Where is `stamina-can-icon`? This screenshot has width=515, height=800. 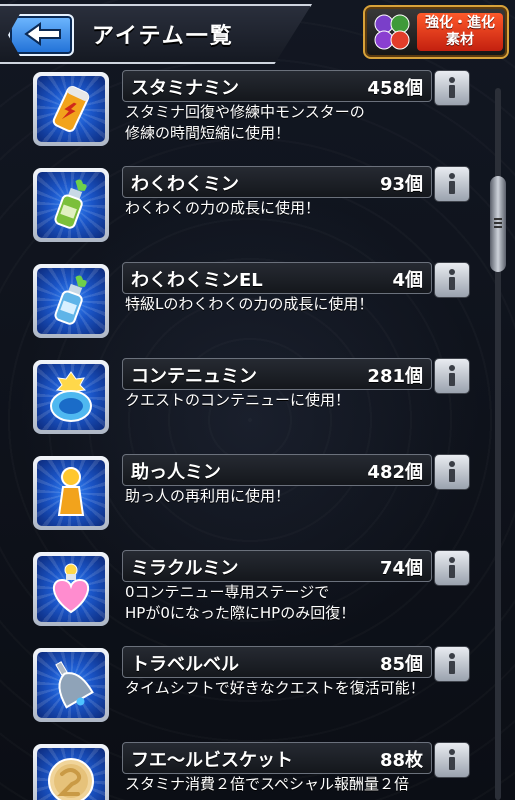 stamina-can-icon is located at coordinates (71, 109).